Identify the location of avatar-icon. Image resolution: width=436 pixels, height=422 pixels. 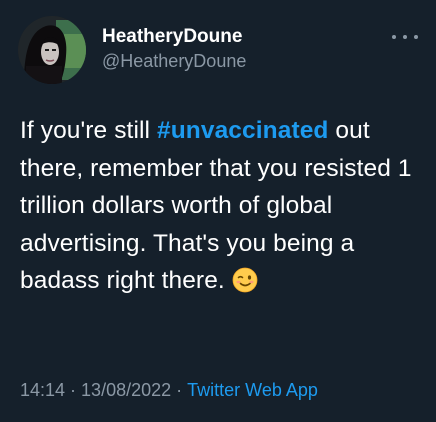
(52, 50).